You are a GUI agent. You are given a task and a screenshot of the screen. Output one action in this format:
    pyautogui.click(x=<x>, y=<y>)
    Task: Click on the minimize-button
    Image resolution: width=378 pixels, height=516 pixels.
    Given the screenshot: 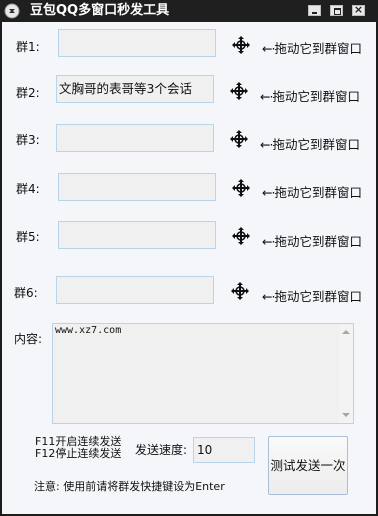 What is the action you would take?
    pyautogui.click(x=314, y=10)
    